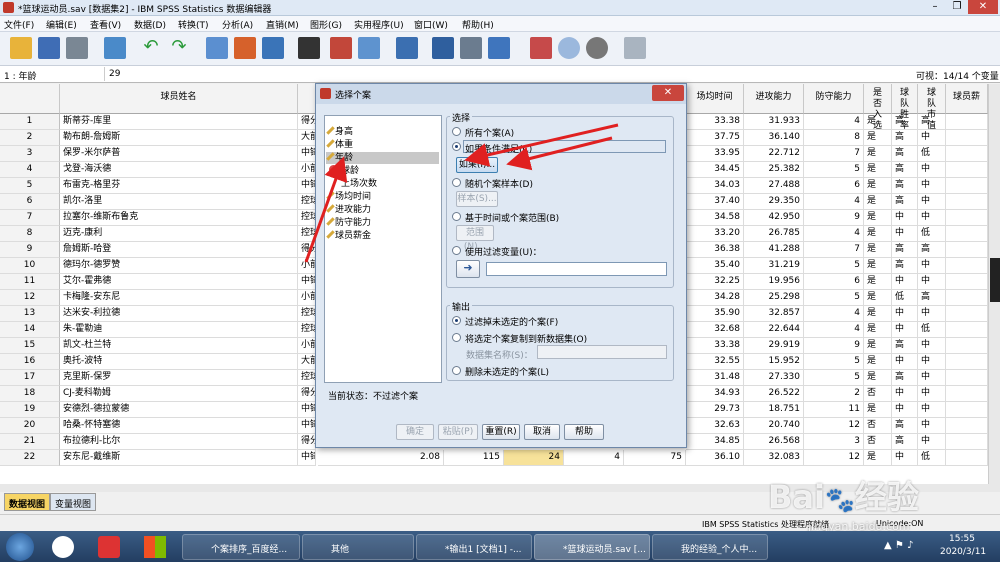 The image size is (1000, 562). I want to click on clock-time: 15:55, so click(962, 539).